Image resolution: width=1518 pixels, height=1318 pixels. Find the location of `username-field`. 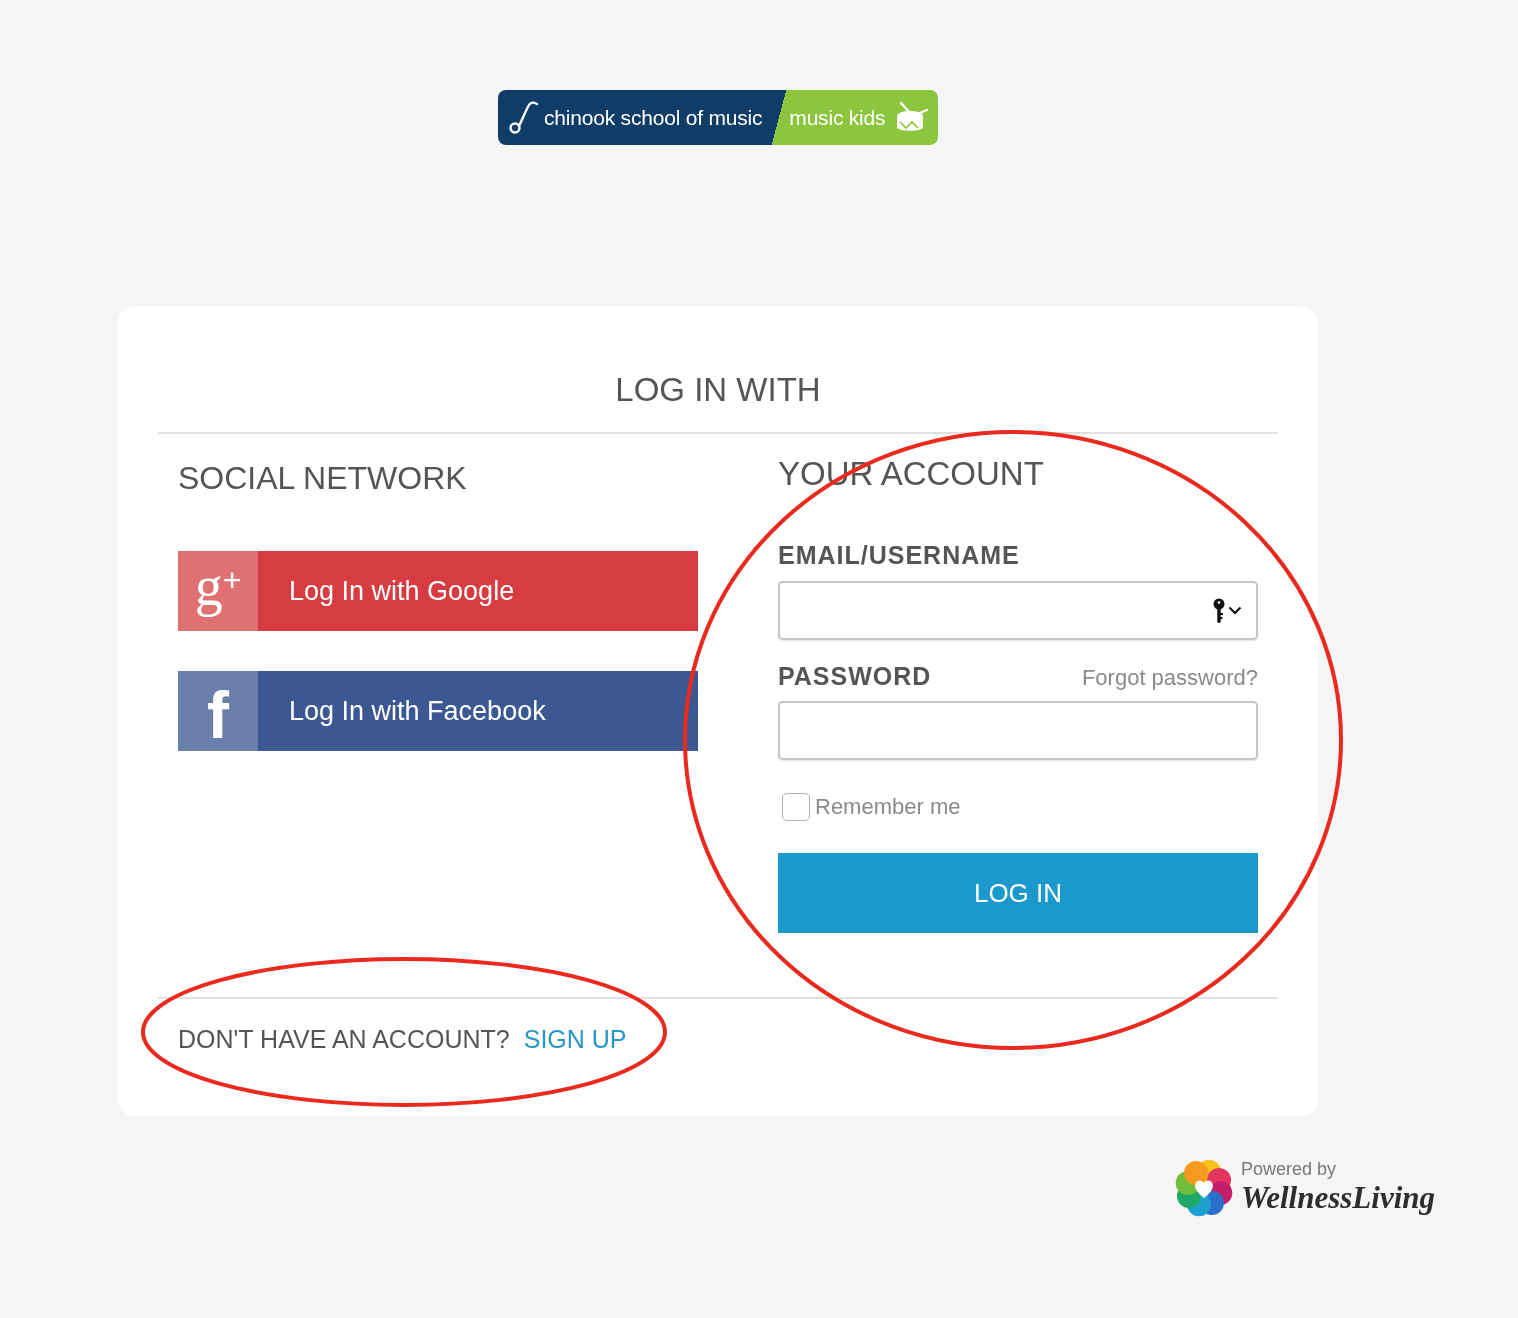

username-field is located at coordinates (1018, 610).